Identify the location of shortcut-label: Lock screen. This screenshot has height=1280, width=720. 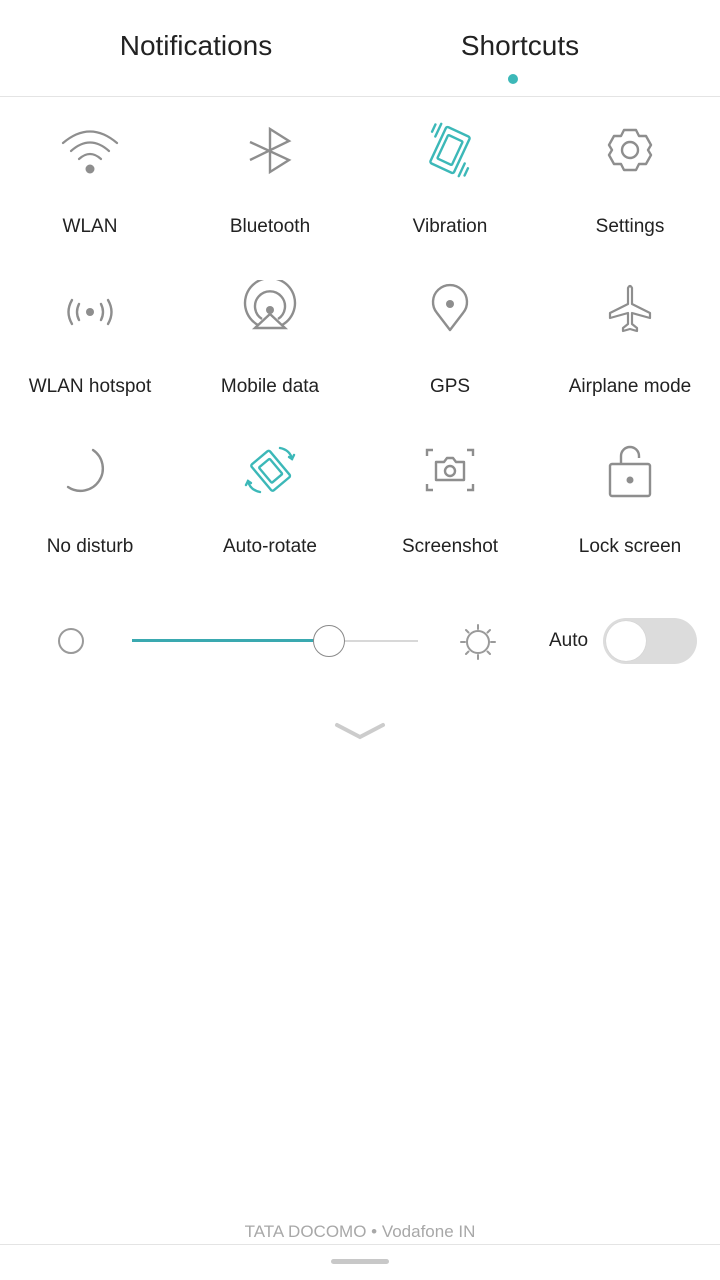
(630, 546).